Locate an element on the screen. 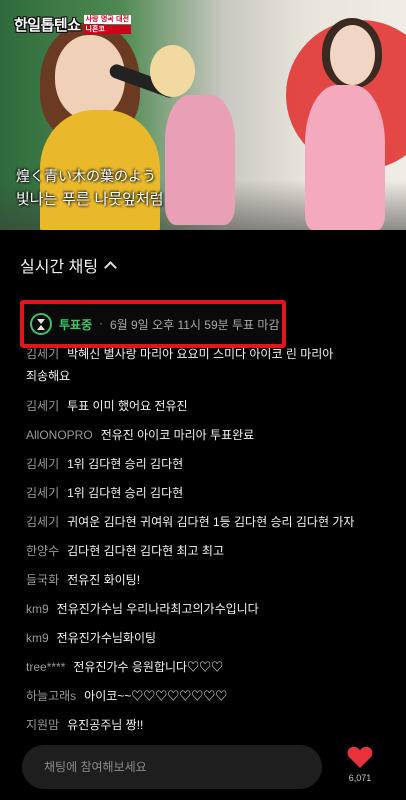 The height and width of the screenshot is (800, 406). chat-text: 귀여운 김다현 귀여워 김다현 1등 김다현 승리 김다현 가자 is located at coordinates (211, 522).